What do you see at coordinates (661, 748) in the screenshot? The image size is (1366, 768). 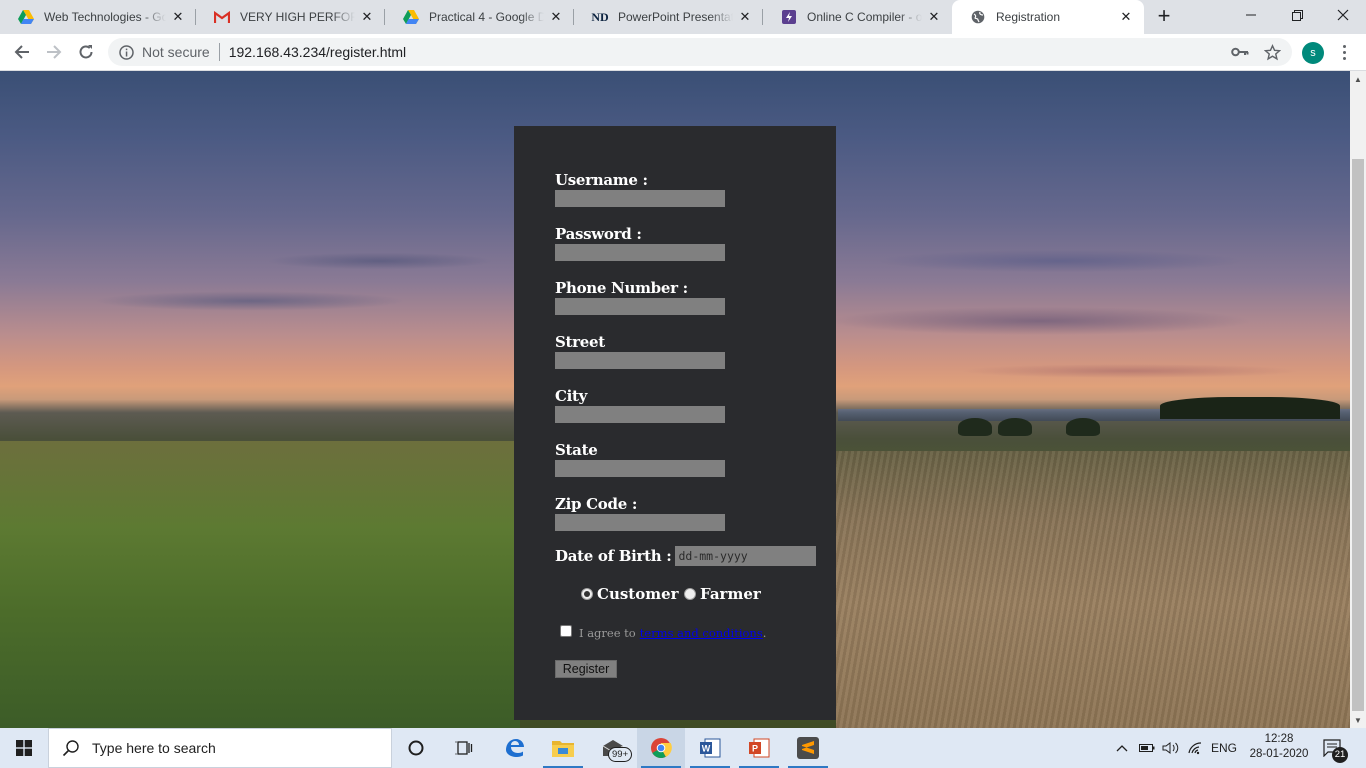 I see `chrome-icon` at bounding box center [661, 748].